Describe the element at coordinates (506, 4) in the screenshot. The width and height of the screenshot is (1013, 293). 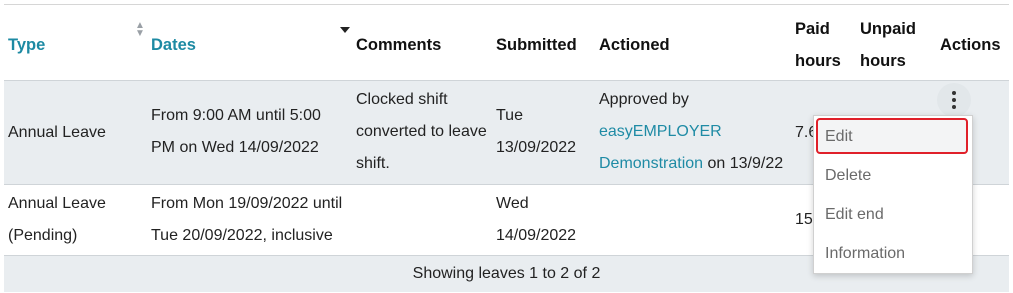
I see `table-top-border` at that location.